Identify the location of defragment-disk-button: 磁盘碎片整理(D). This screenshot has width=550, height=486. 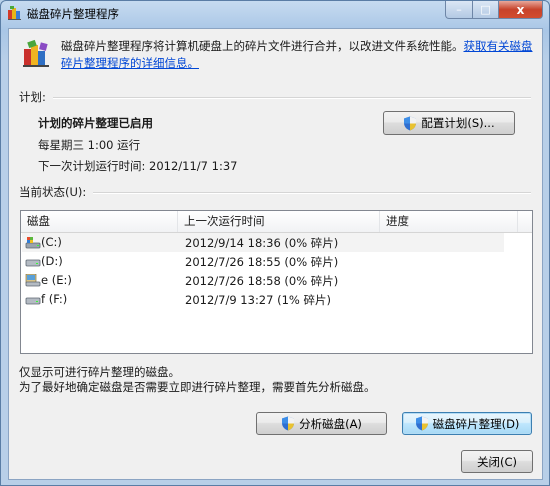
(467, 423).